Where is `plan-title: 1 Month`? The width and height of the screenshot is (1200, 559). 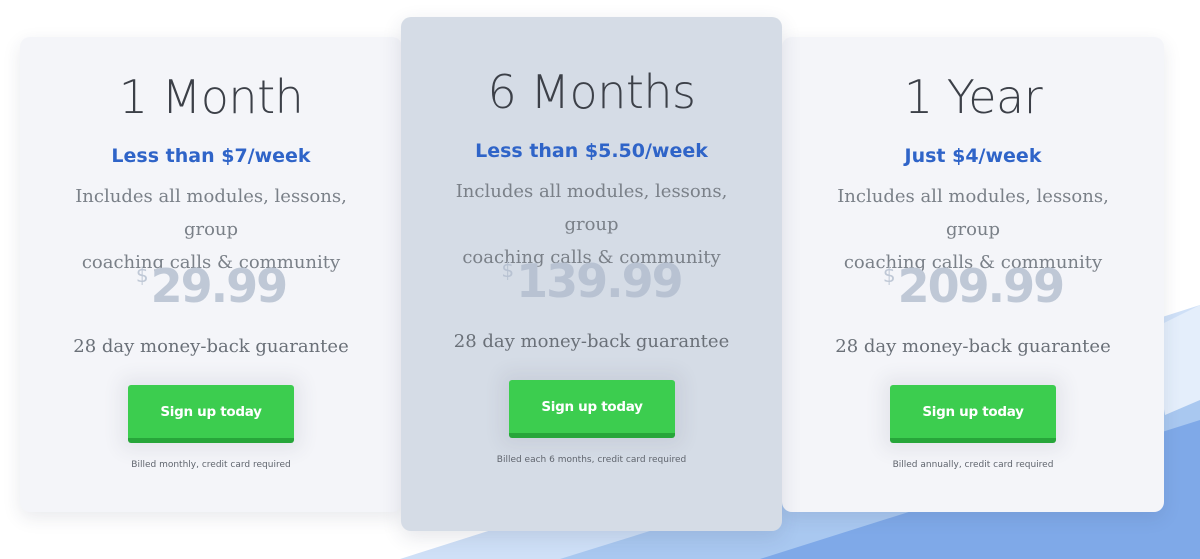 plan-title: 1 Month is located at coordinates (211, 97).